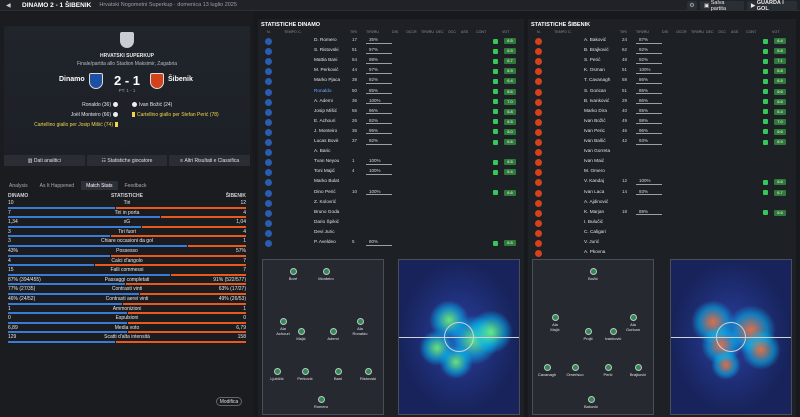 The height and width of the screenshot is (417, 800). I want to click on watch-goals-button: ▶ GUARDA I GOL, so click(772, 6).